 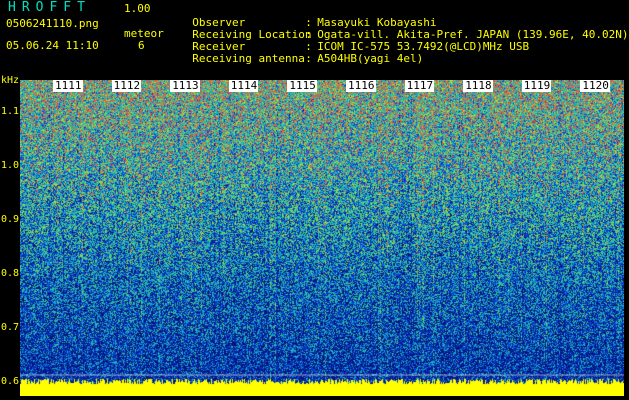 What do you see at coordinates (595, 85) in the screenshot?
I see `minute-label: 1120` at bounding box center [595, 85].